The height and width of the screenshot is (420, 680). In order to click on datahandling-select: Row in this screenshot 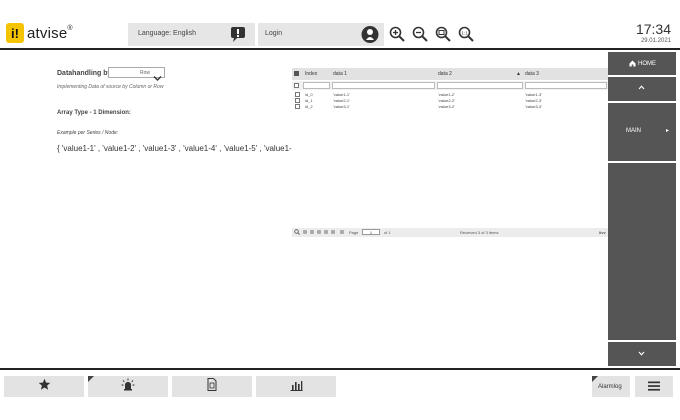, I will do `click(136, 74)`.